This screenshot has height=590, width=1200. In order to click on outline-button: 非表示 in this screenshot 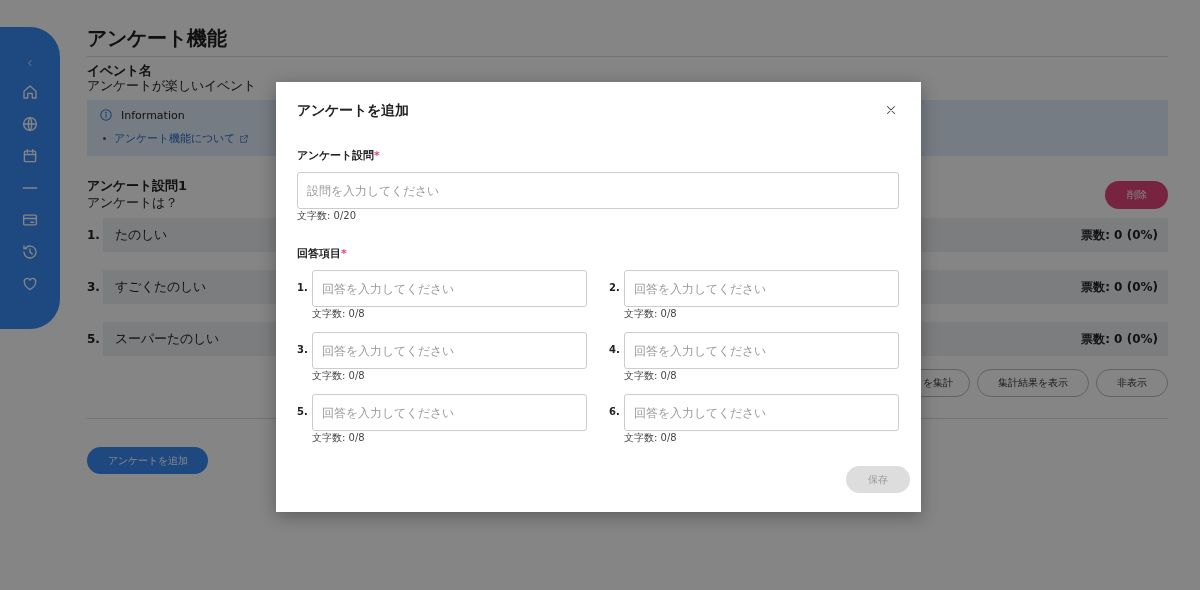, I will do `click(1132, 383)`.